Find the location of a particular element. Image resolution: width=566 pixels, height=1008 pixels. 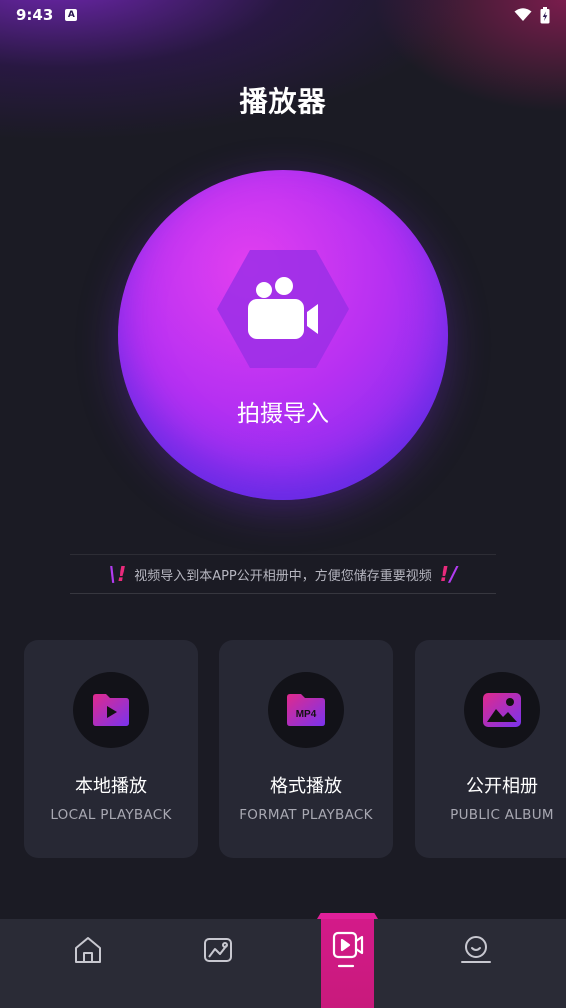

tab-profile is located at coordinates (476, 950).